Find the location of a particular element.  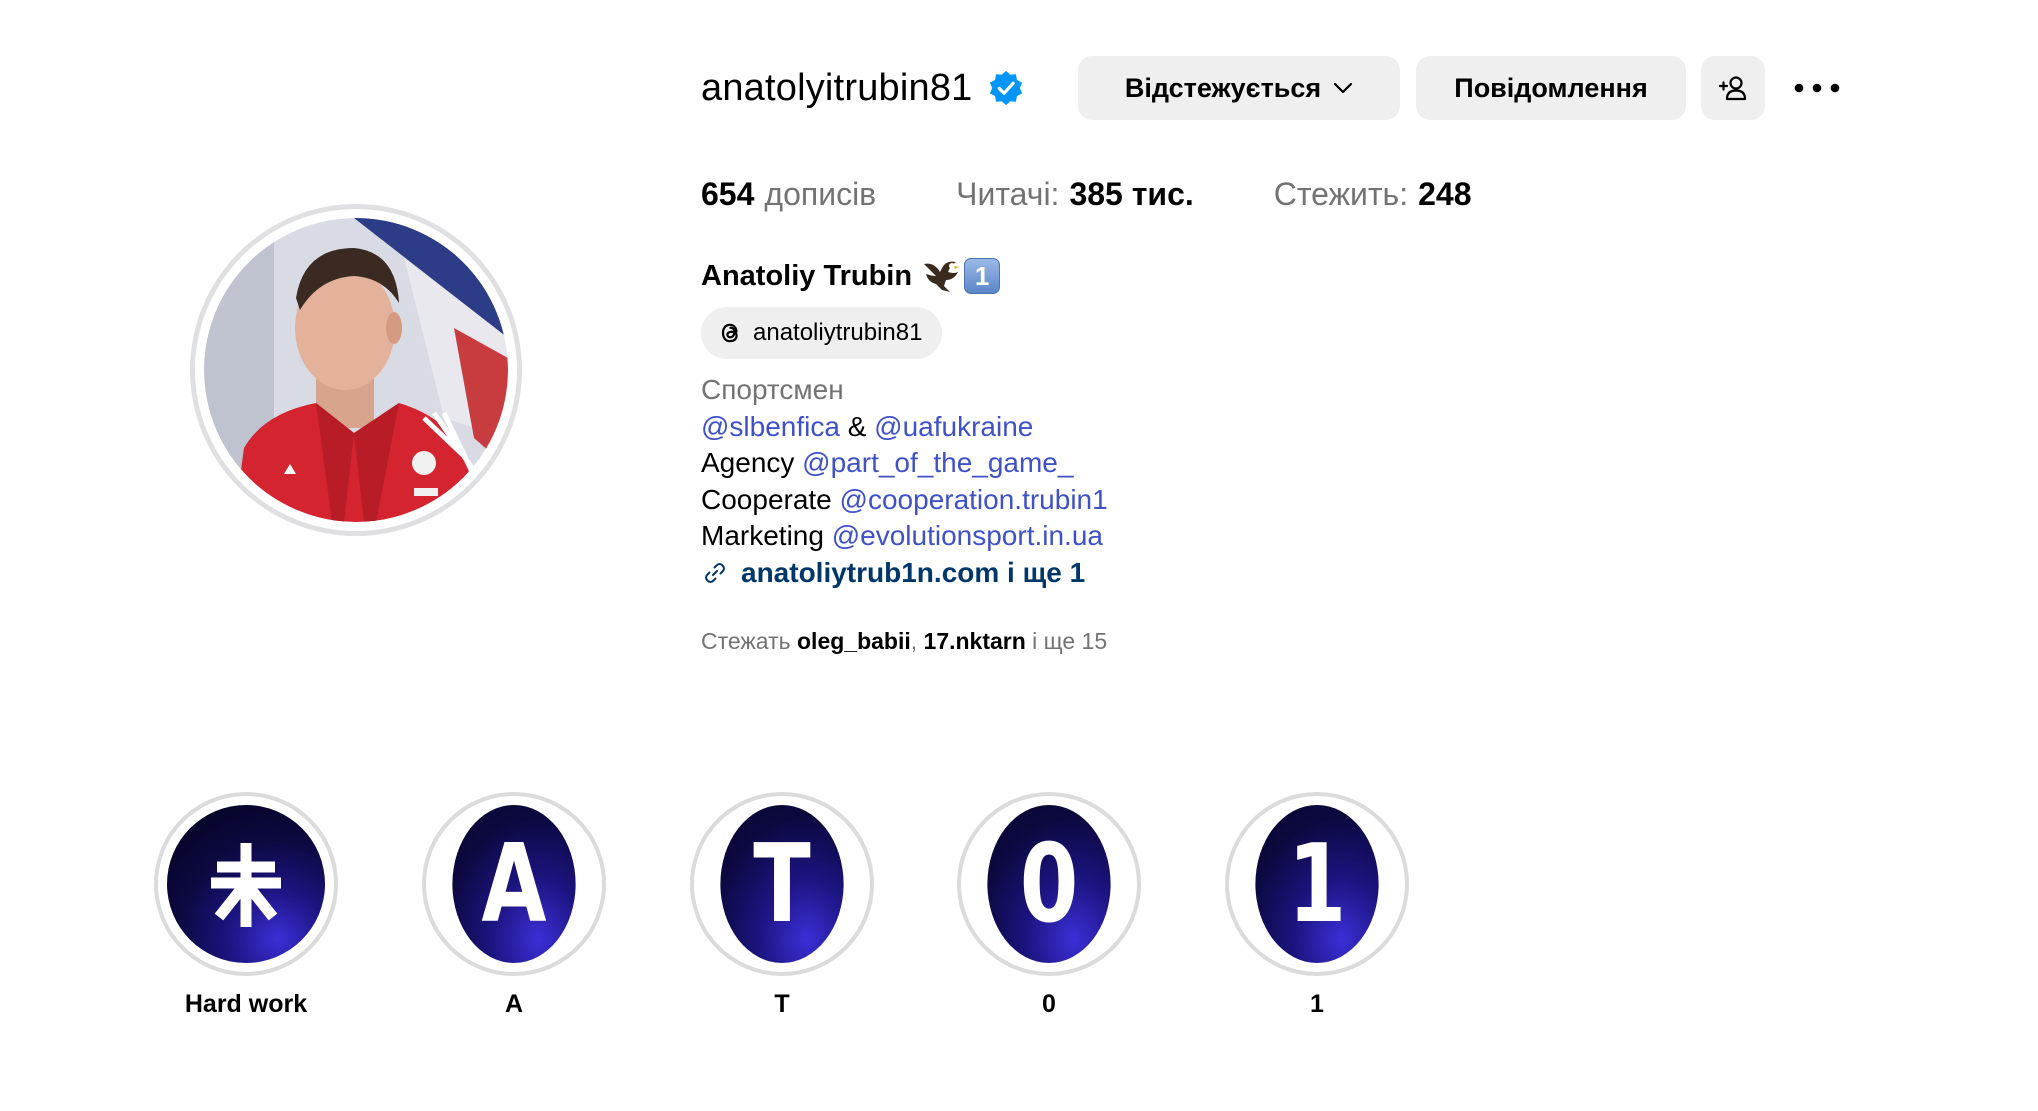

add-user-icon is located at coordinates (1732, 88).